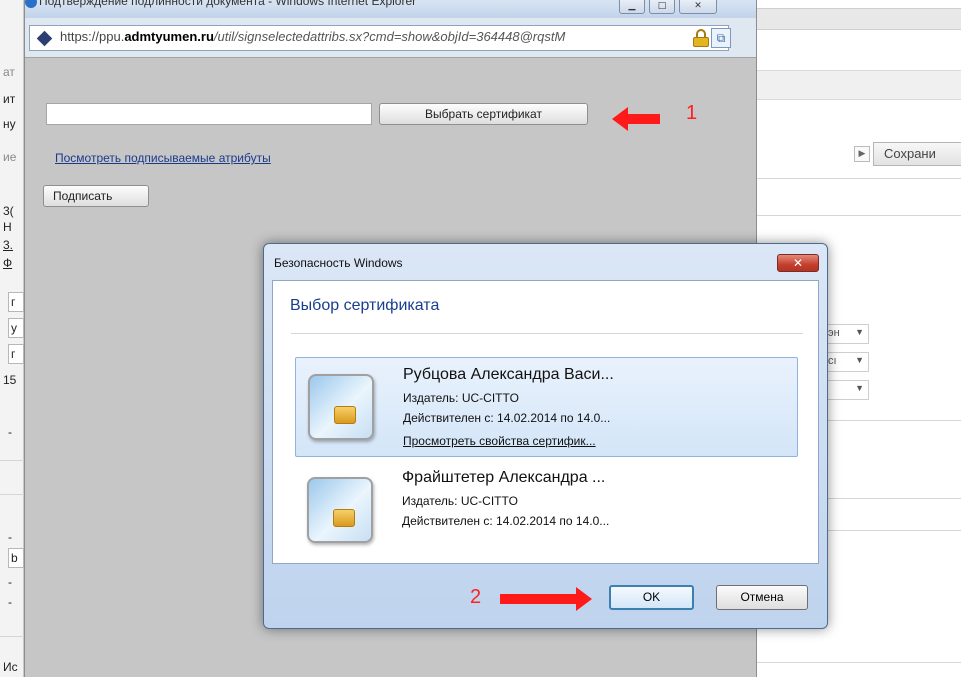 This screenshot has width=961, height=677. Describe the element at coordinates (96, 196) in the screenshot. I see `sign-button: Подписать` at that location.